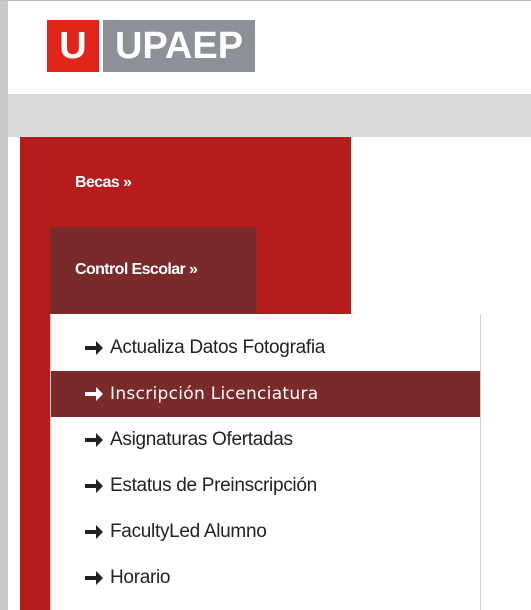 The image size is (531, 610). I want to click on menu-item-facultyled-alumno: FacultyLed Alumno, so click(265, 532).